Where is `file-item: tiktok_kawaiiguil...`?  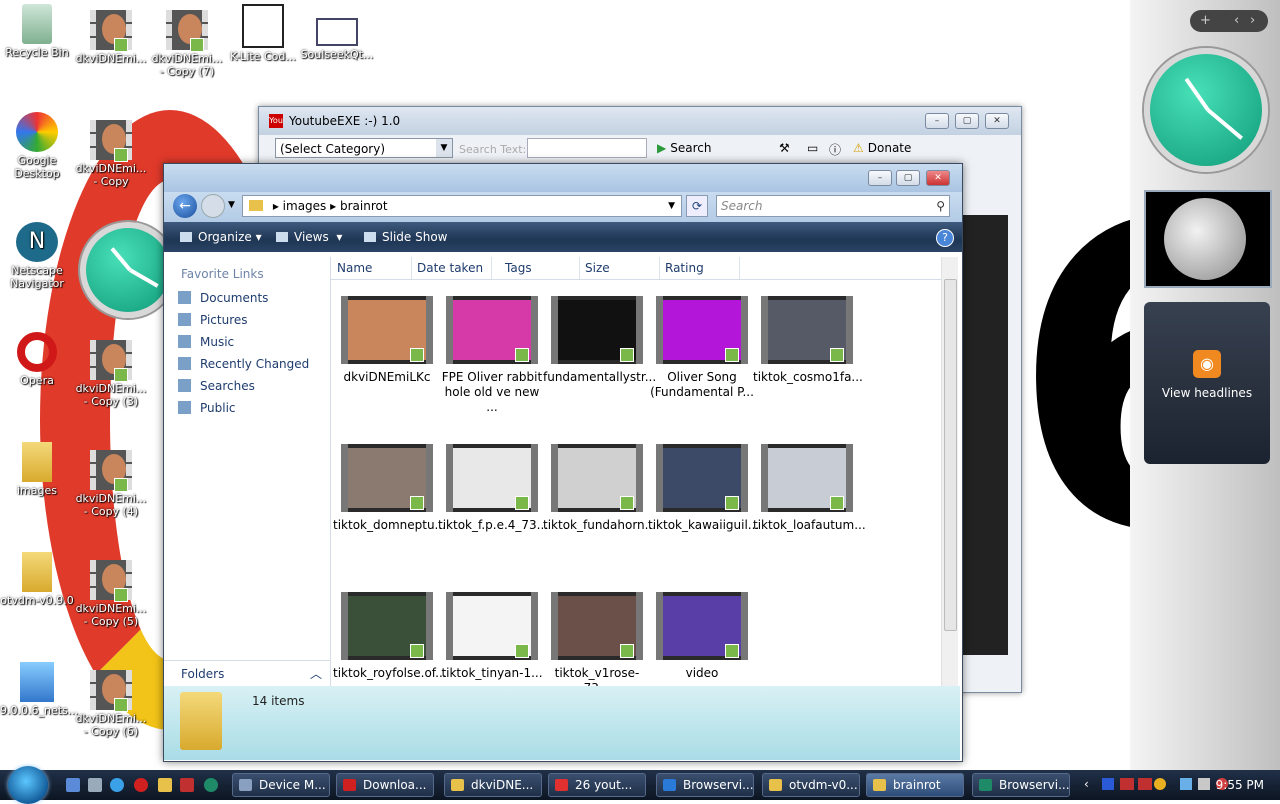
file-item: tiktok_kawaiiguil... is located at coordinates (703, 488).